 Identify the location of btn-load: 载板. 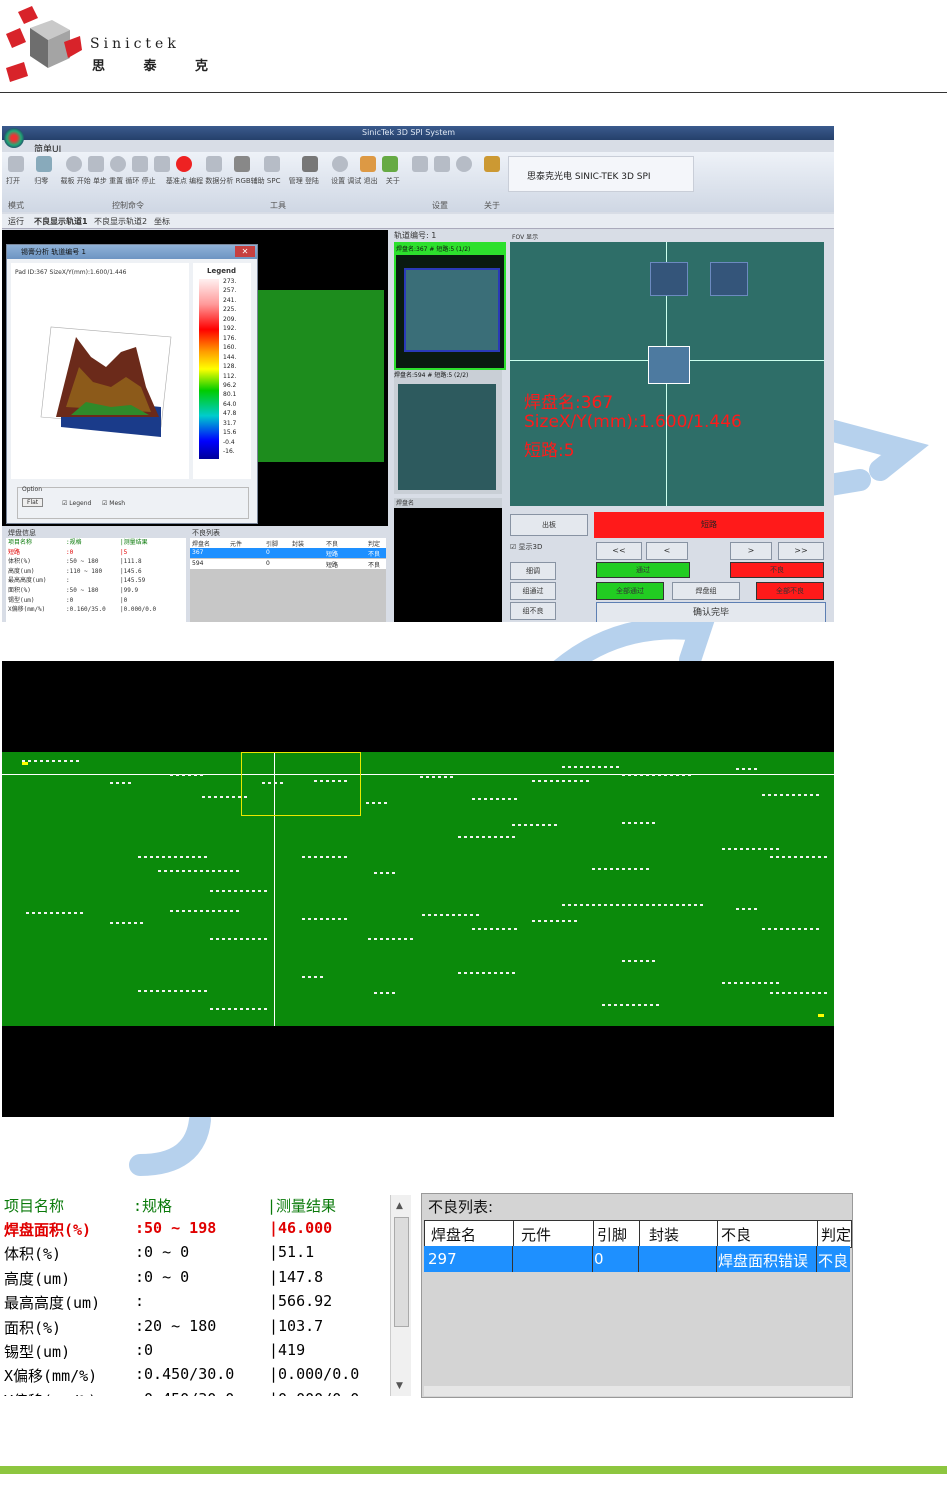
(67, 181).